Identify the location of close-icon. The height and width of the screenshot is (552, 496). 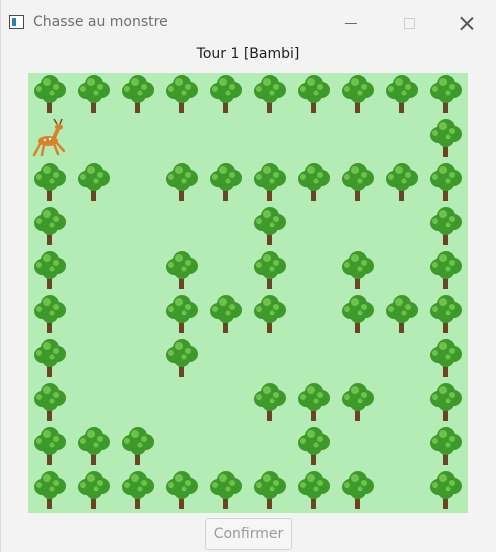
(467, 23).